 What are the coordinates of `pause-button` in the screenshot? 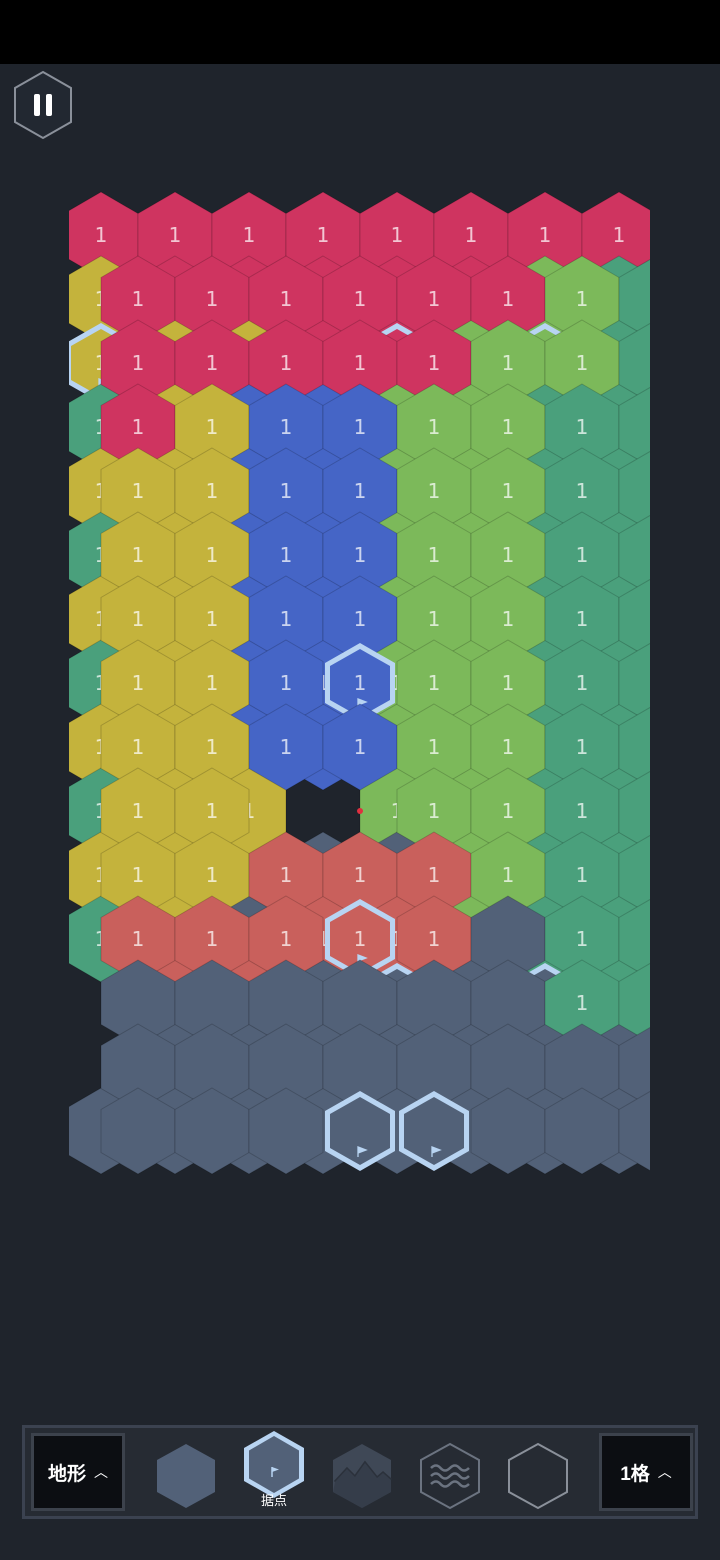 It's located at (43, 105).